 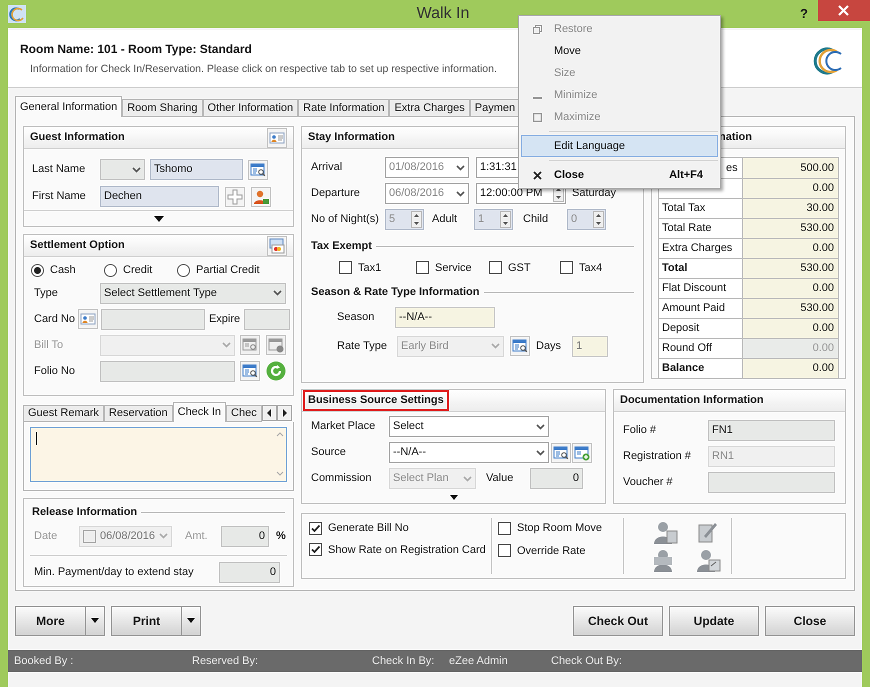 What do you see at coordinates (519, 268) in the screenshot?
I see `checkbox-label: GST` at bounding box center [519, 268].